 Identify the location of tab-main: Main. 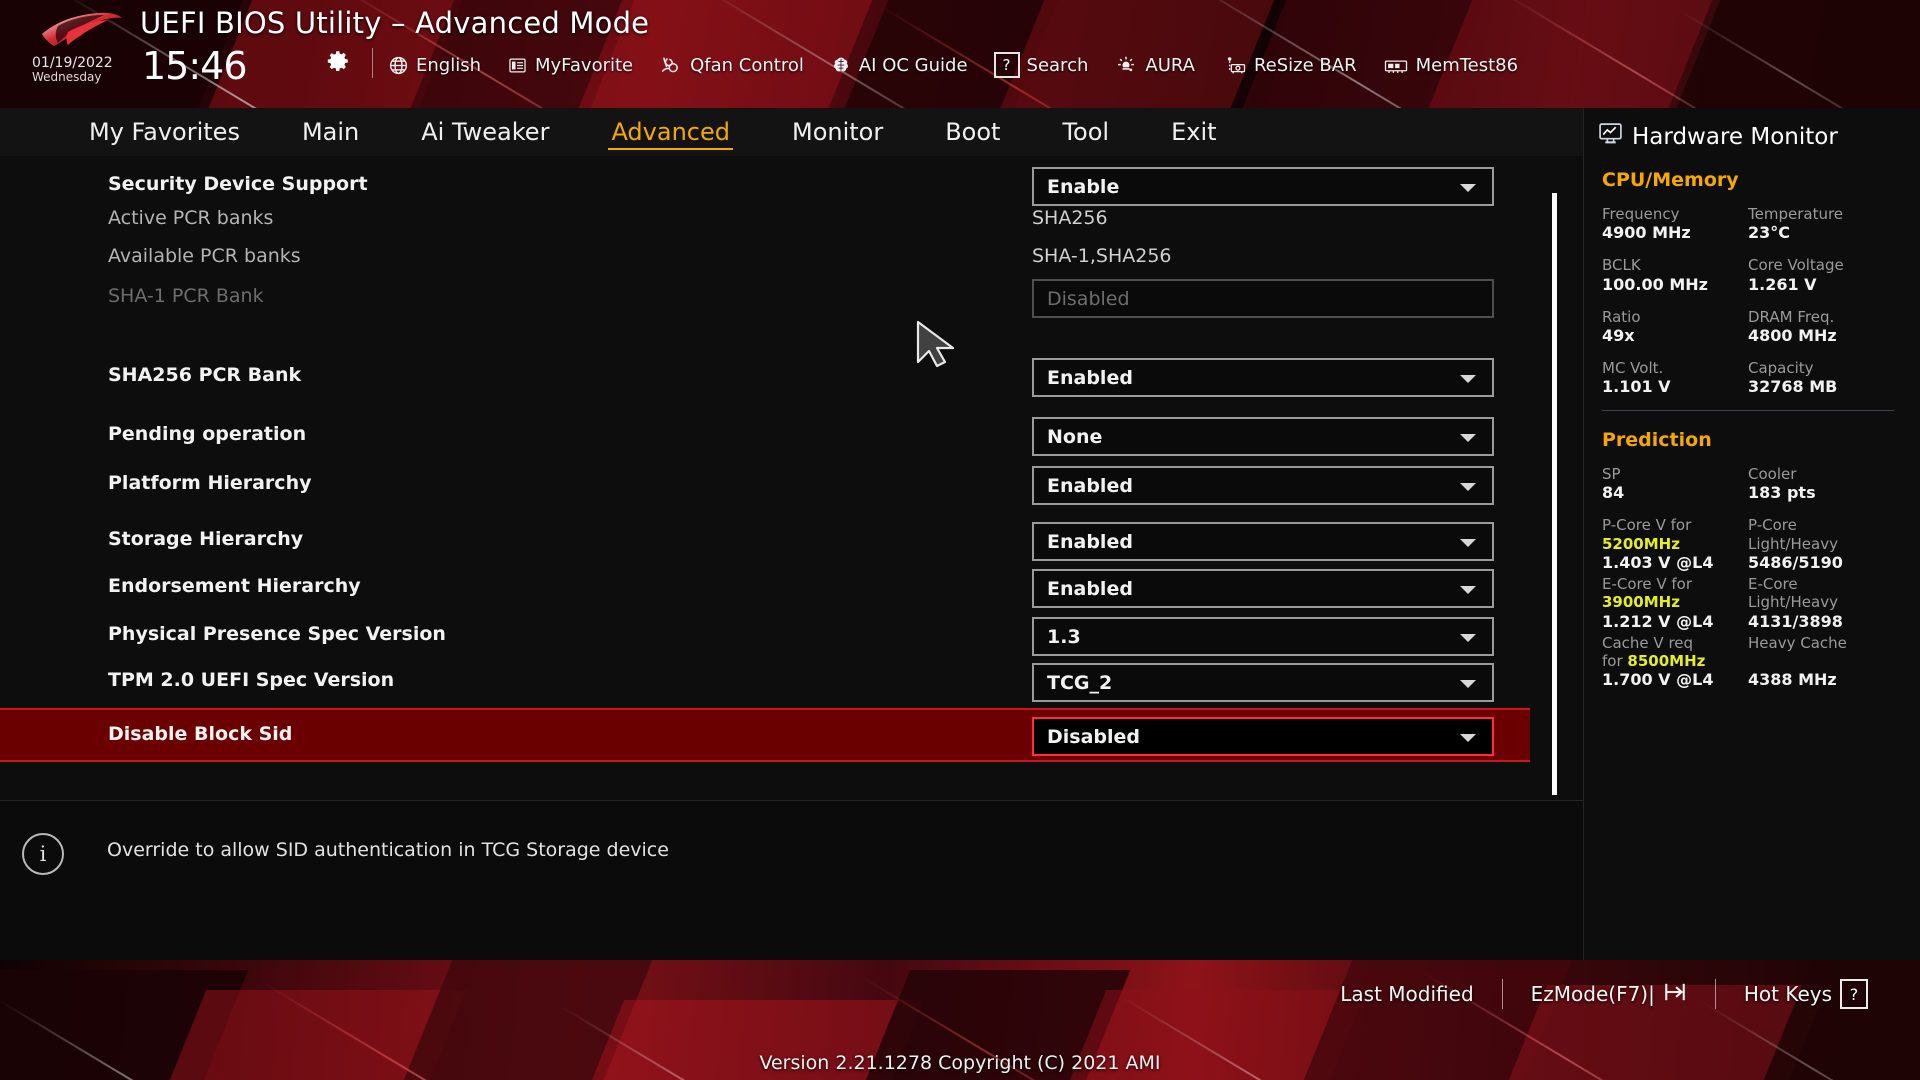
(330, 132).